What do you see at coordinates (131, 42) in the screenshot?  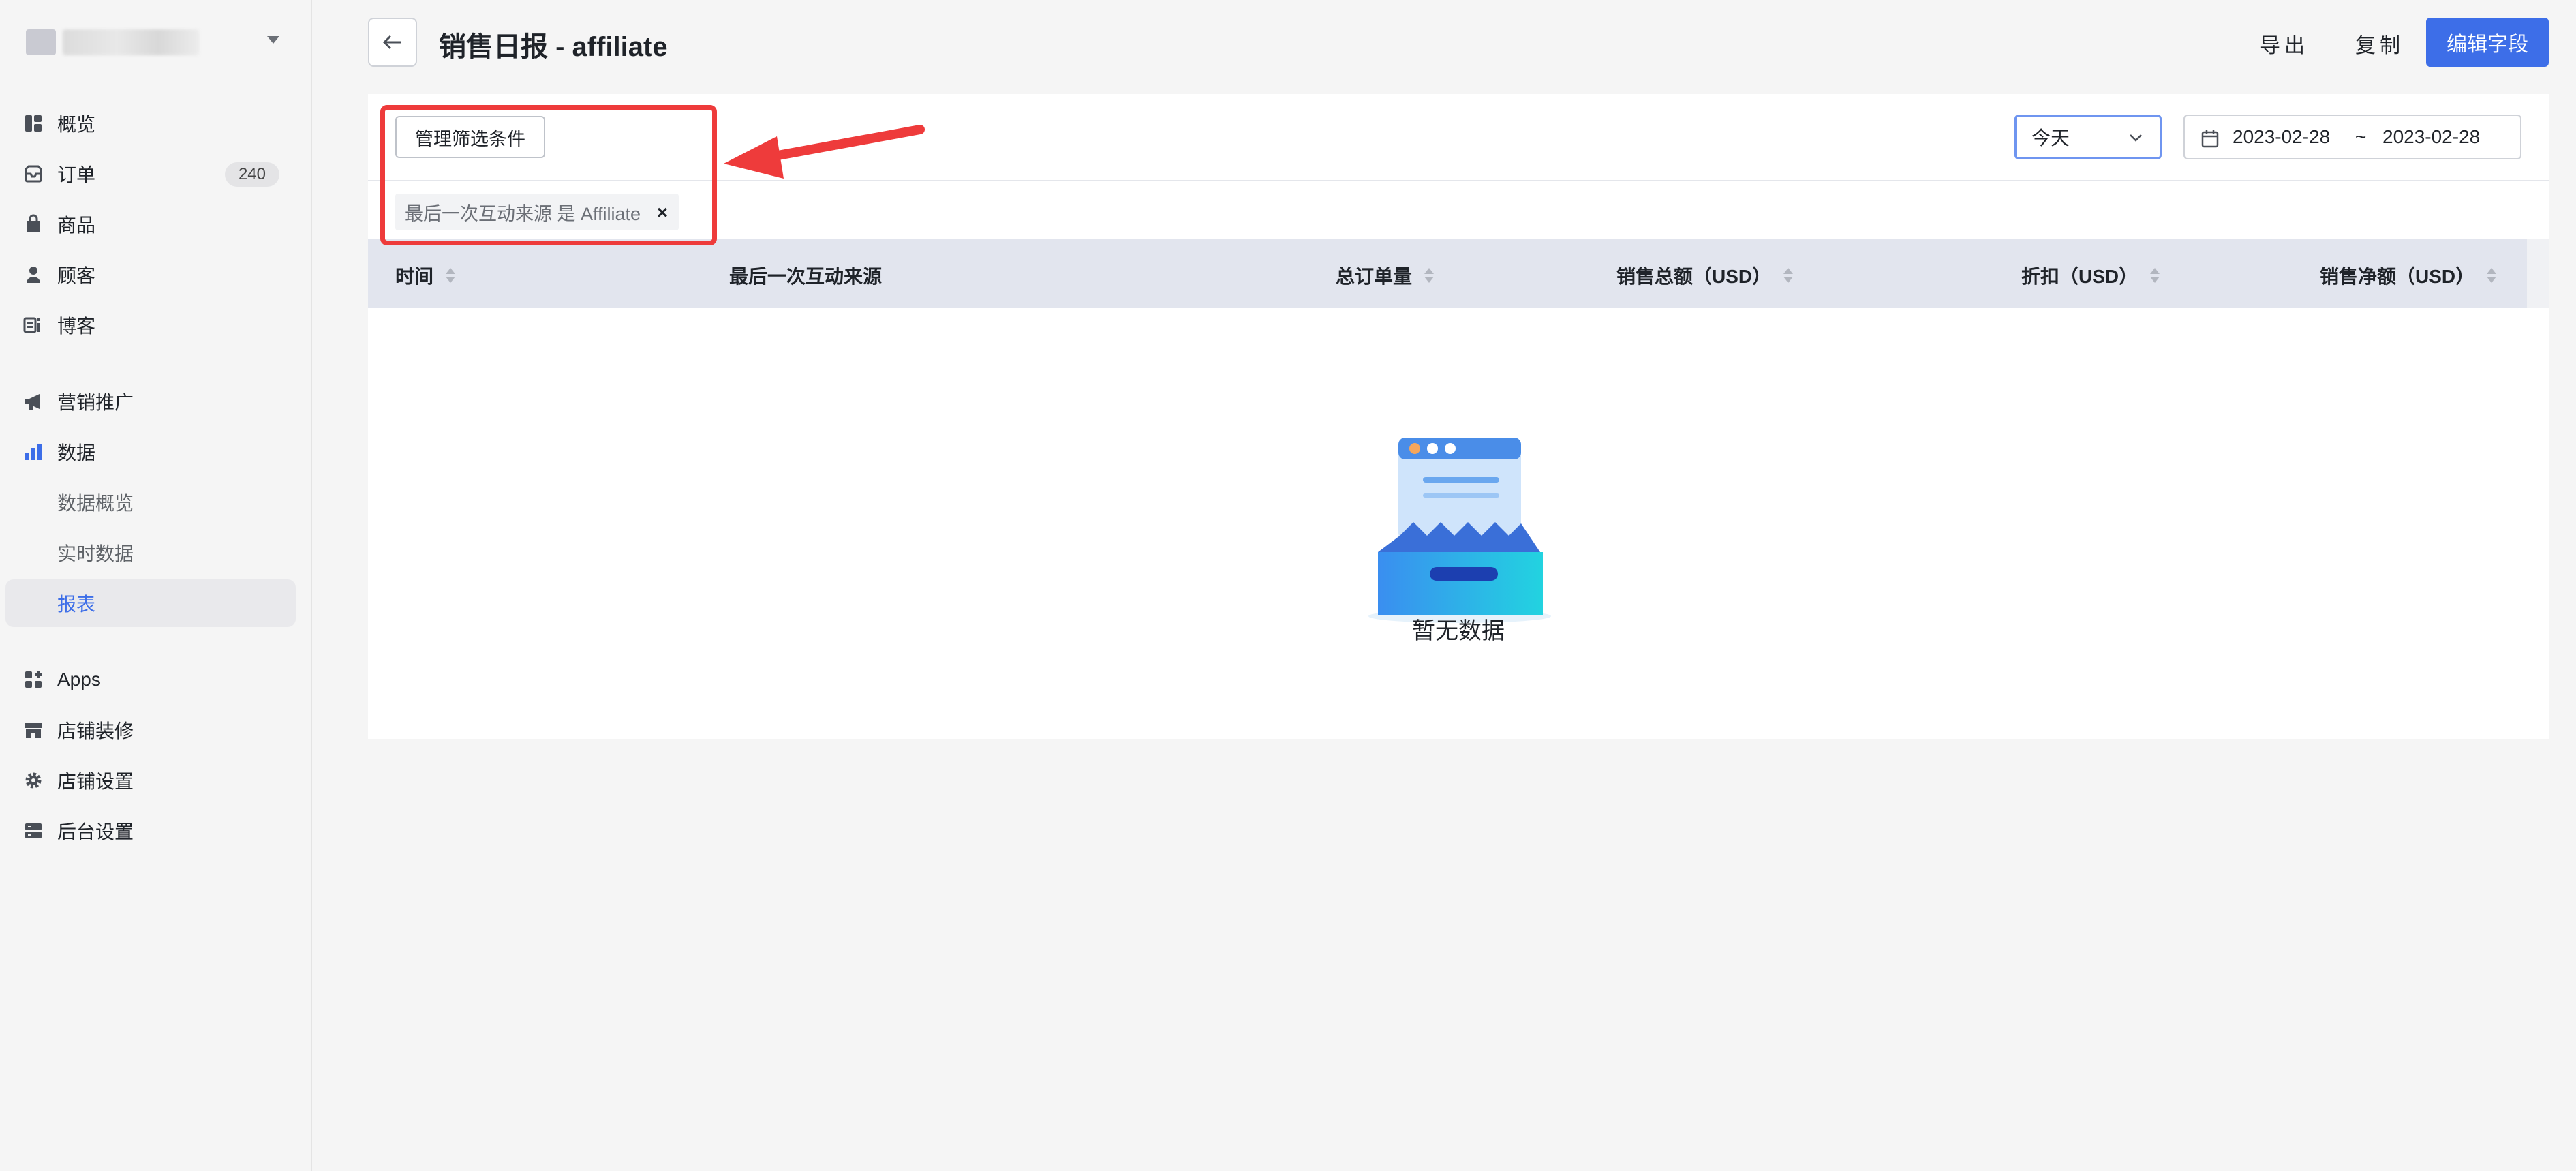 I see `store-name-blurred` at bounding box center [131, 42].